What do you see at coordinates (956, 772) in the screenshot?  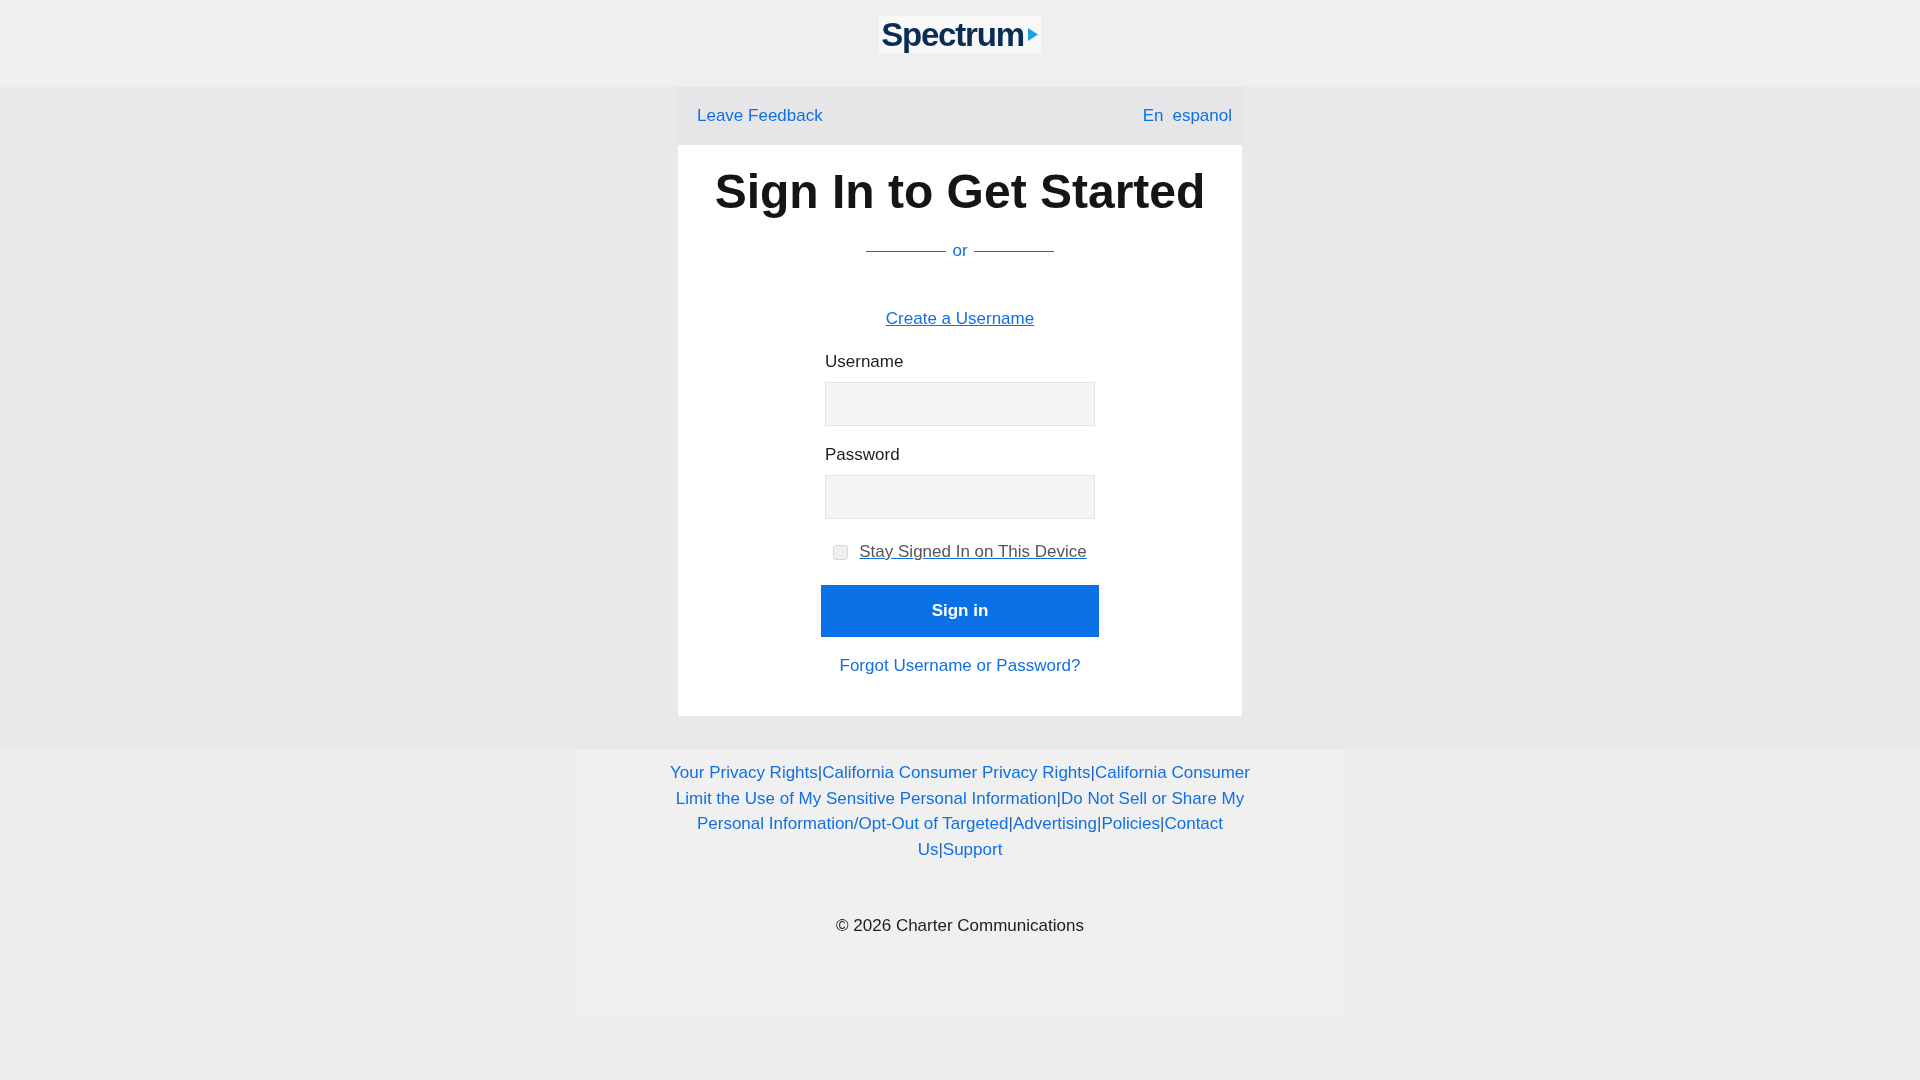 I see `footer-link: California Consumer Privacy Rights` at bounding box center [956, 772].